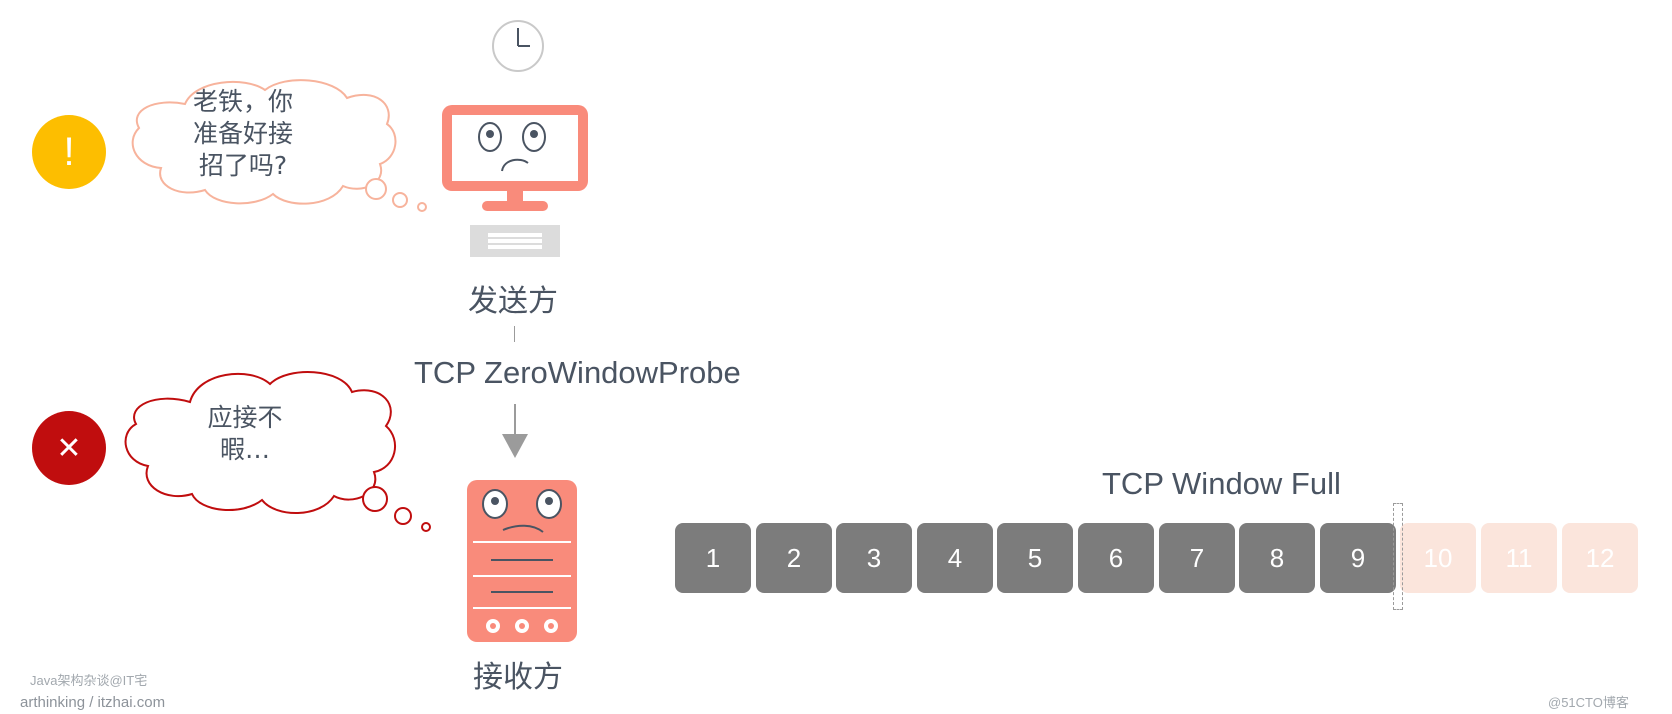 The width and height of the screenshot is (1672, 714). Describe the element at coordinates (713, 558) in the screenshot. I see `window-segment-1: 1` at that location.